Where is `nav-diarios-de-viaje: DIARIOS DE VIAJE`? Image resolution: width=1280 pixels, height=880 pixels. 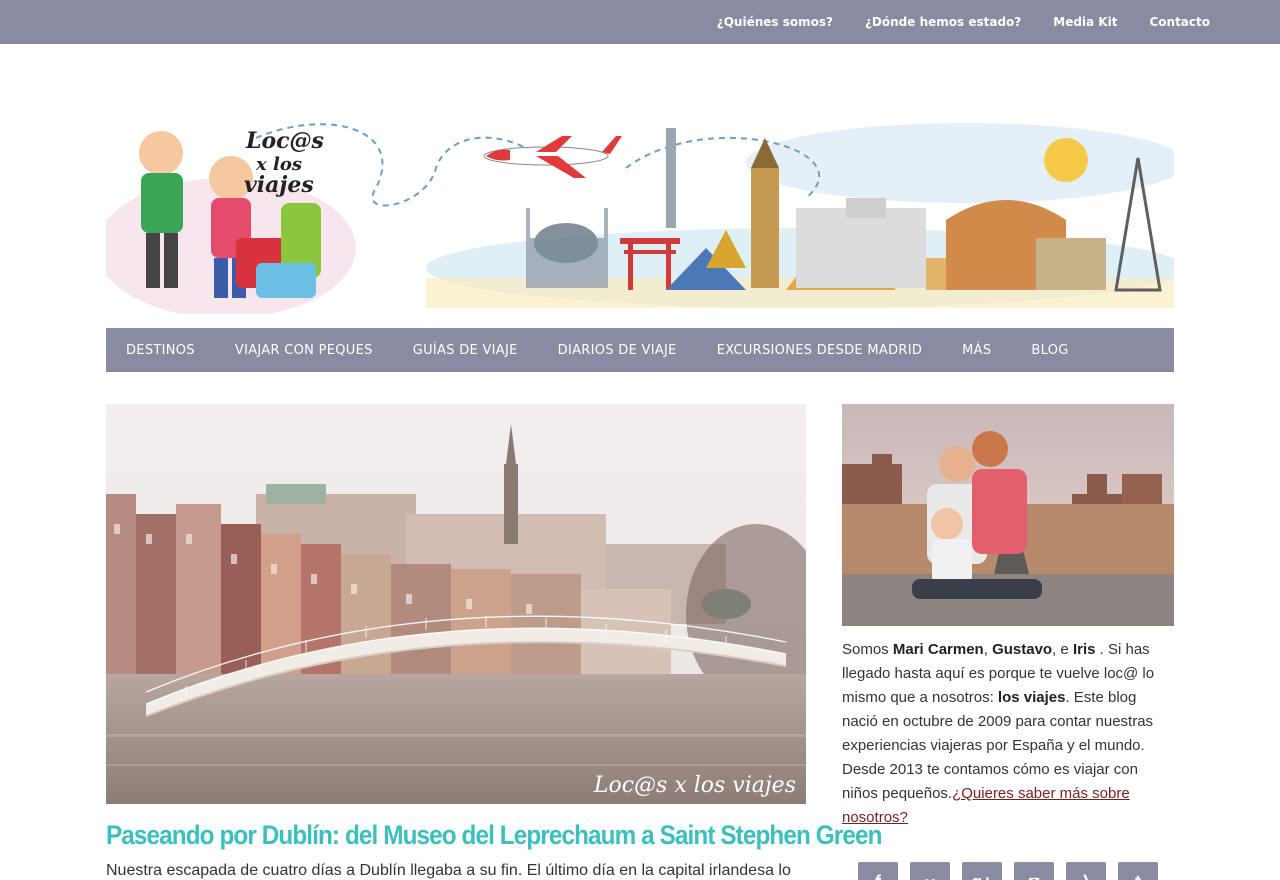 nav-diarios-de-viaje: DIARIOS DE VIAJE is located at coordinates (617, 350).